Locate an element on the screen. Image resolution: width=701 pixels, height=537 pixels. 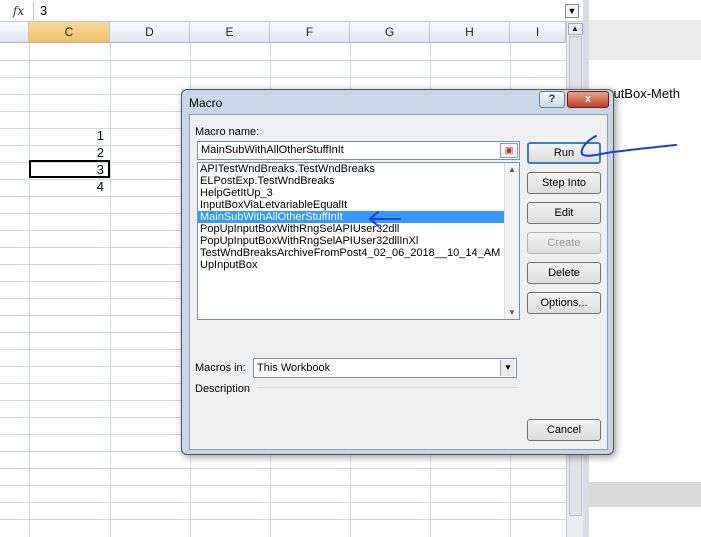
macro-name-label: Macro name: is located at coordinates (227, 132).